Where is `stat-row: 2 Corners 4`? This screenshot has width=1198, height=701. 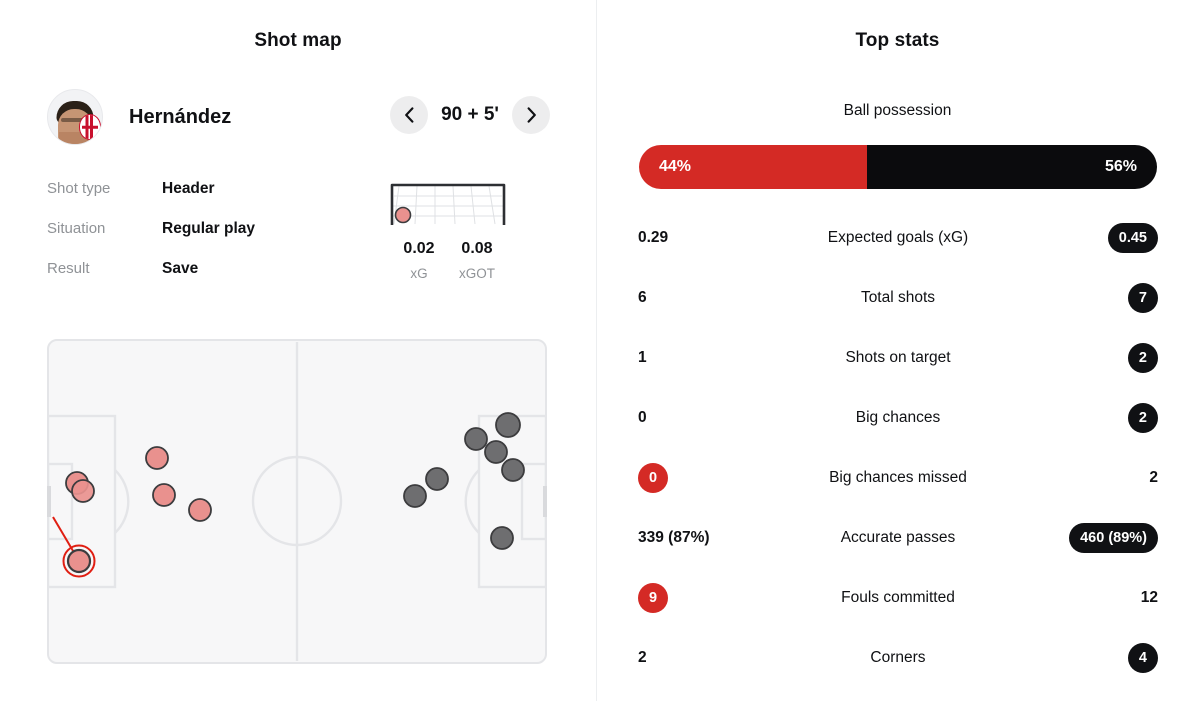 stat-row: 2 Corners 4 is located at coordinates (898, 658).